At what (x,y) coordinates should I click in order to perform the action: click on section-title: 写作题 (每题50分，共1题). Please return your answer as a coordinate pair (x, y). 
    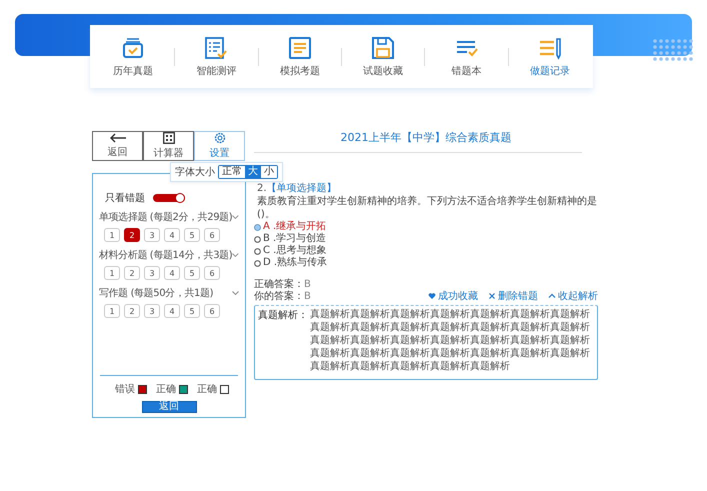
    Looking at the image, I should click on (156, 293).